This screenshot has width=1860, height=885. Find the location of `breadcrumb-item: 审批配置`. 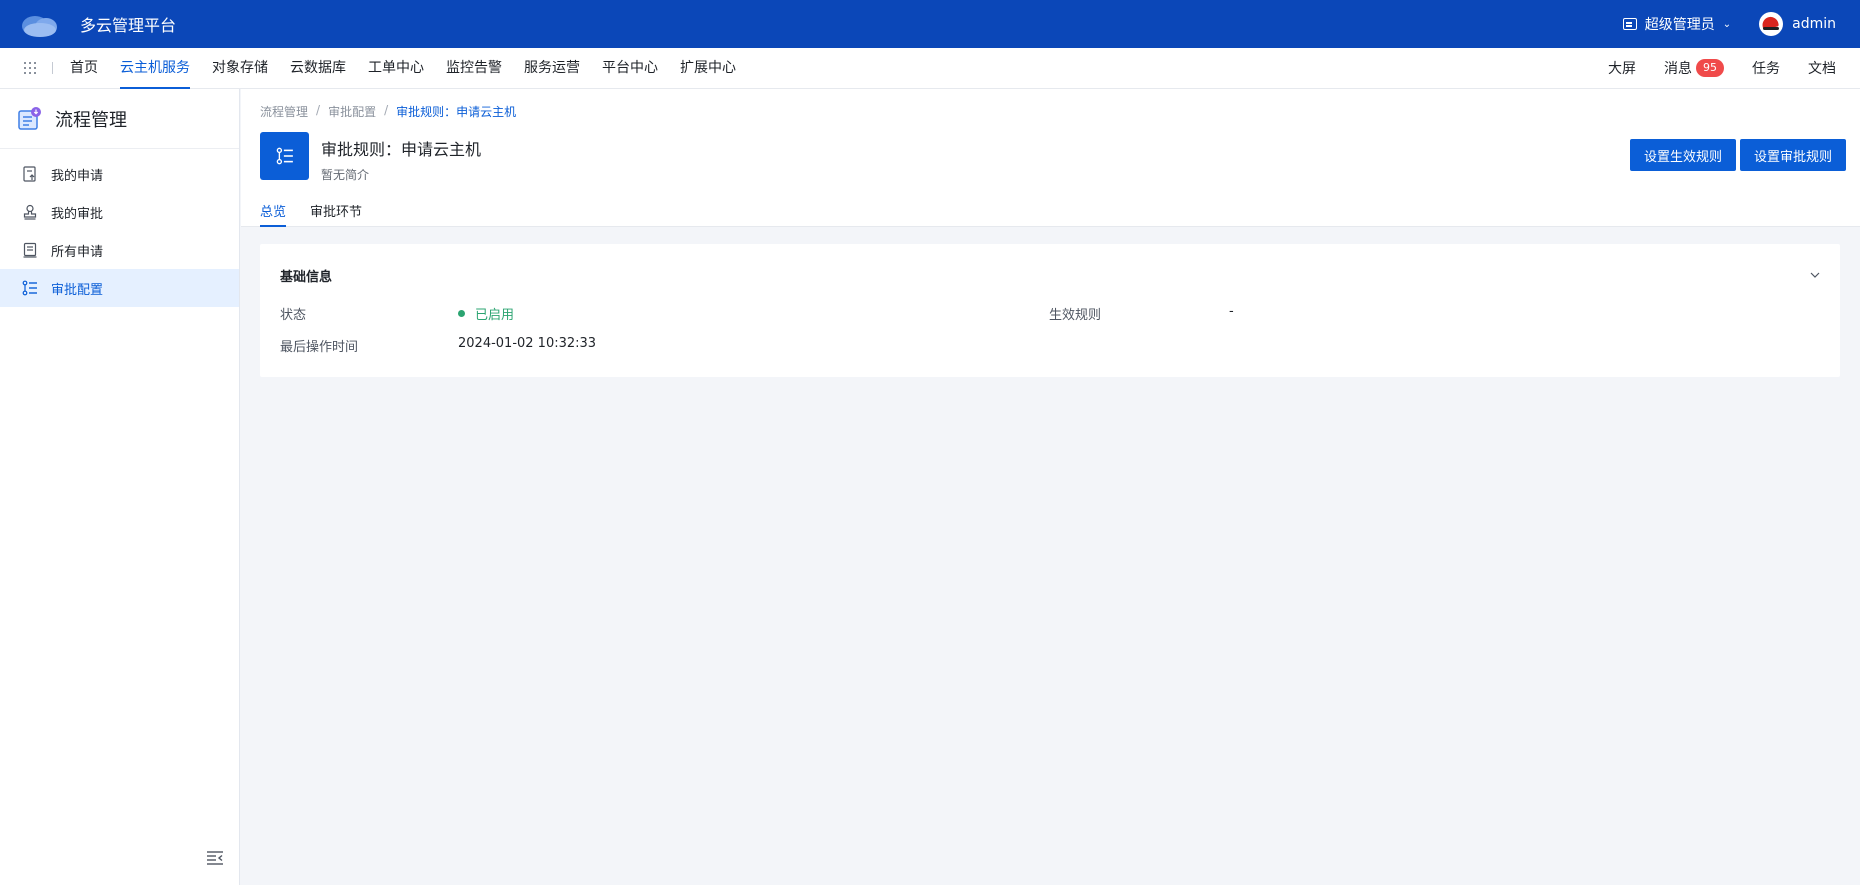

breadcrumb-item: 审批配置 is located at coordinates (352, 111).